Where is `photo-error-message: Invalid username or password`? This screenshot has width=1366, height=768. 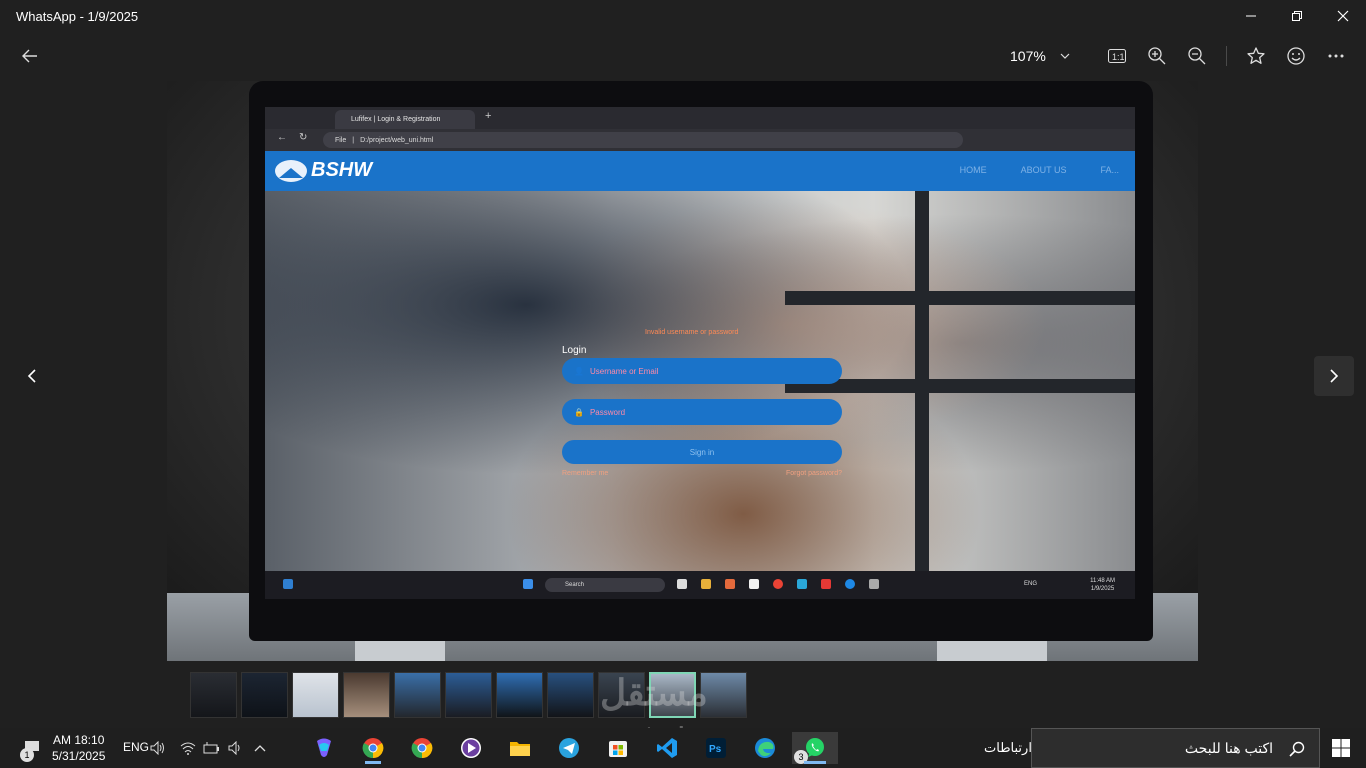
photo-error-message: Invalid username or password is located at coordinates (692, 332).